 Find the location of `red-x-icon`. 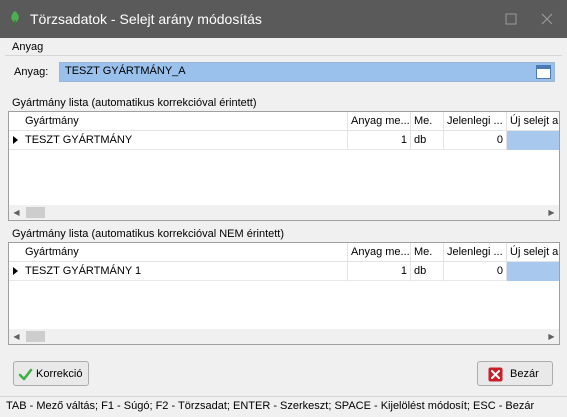

red-x-icon is located at coordinates (495, 374).